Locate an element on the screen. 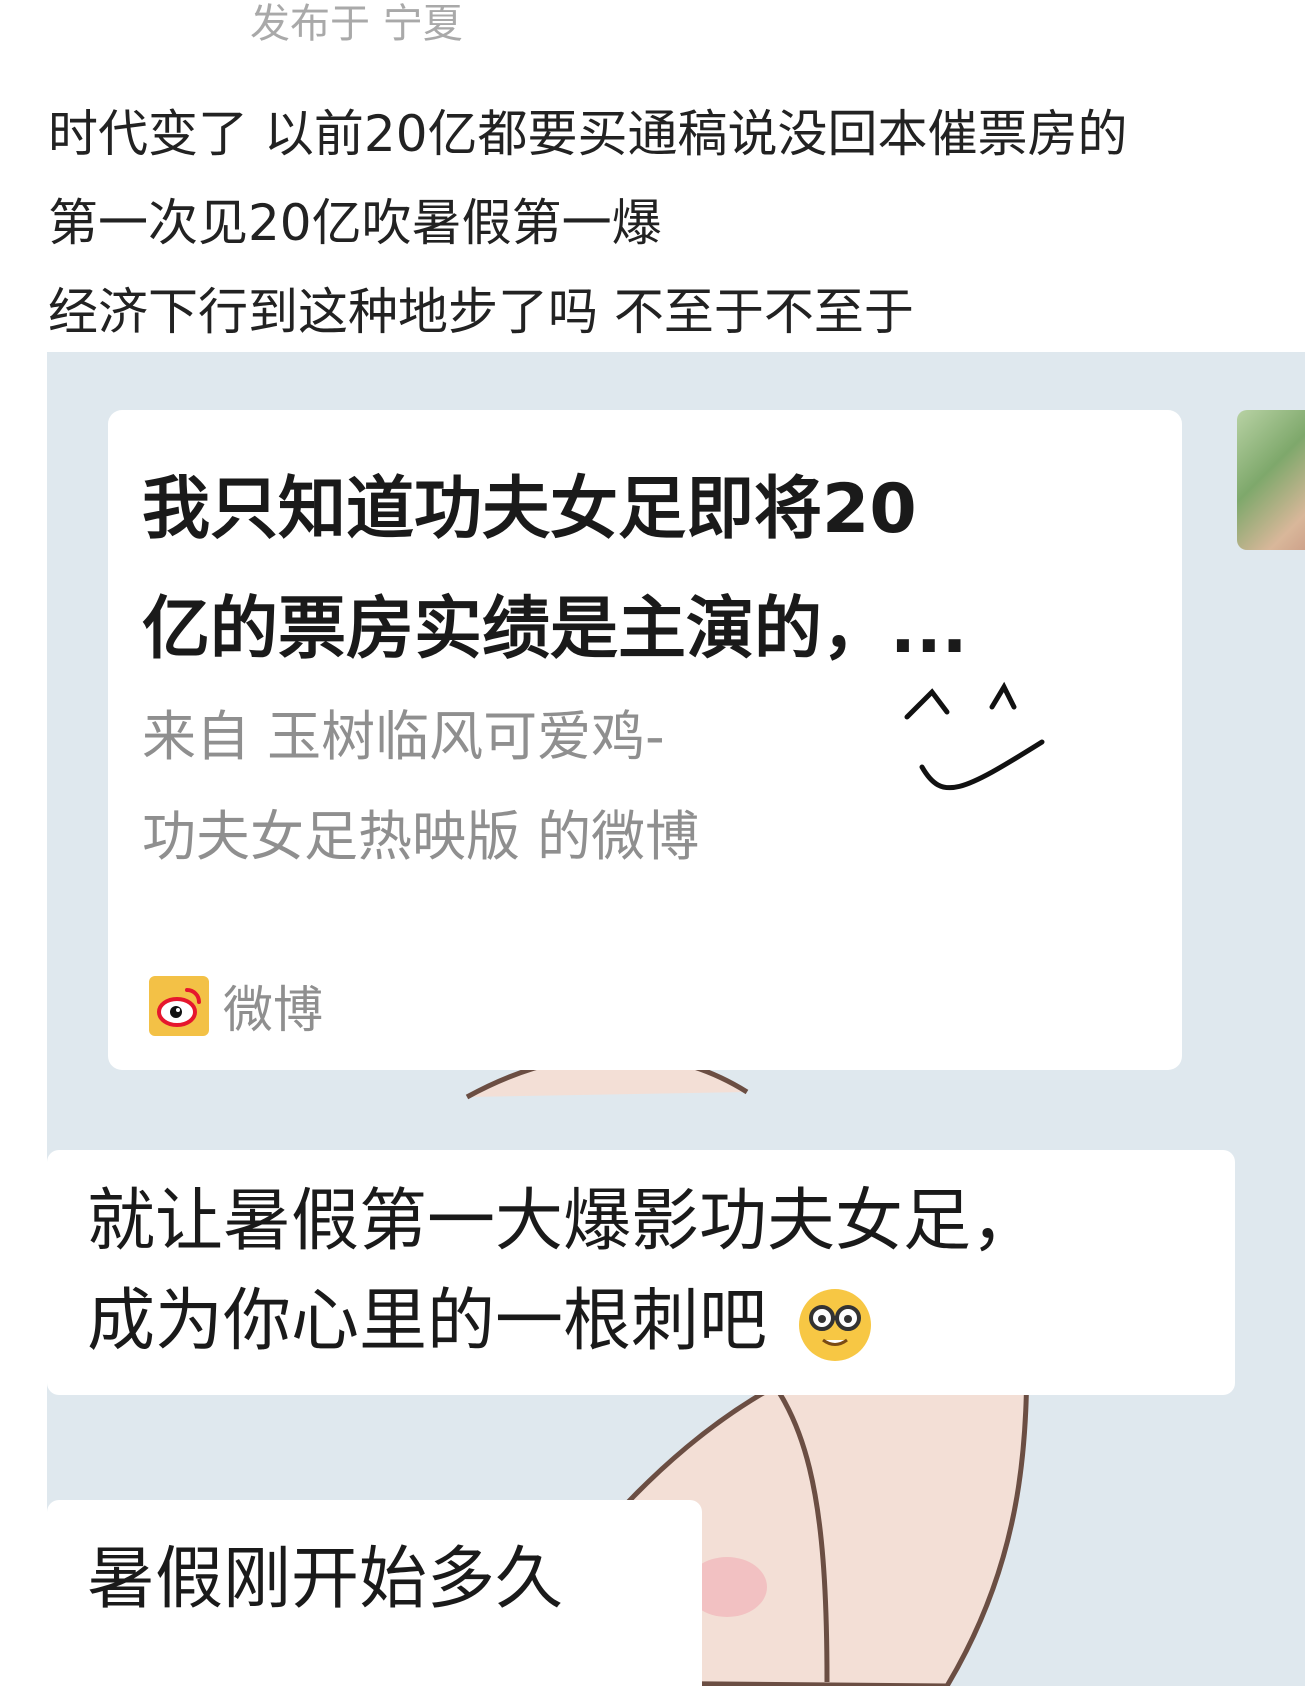 The width and height of the screenshot is (1305, 1686). nerd-face-emoji-icon is located at coordinates (834, 1325).